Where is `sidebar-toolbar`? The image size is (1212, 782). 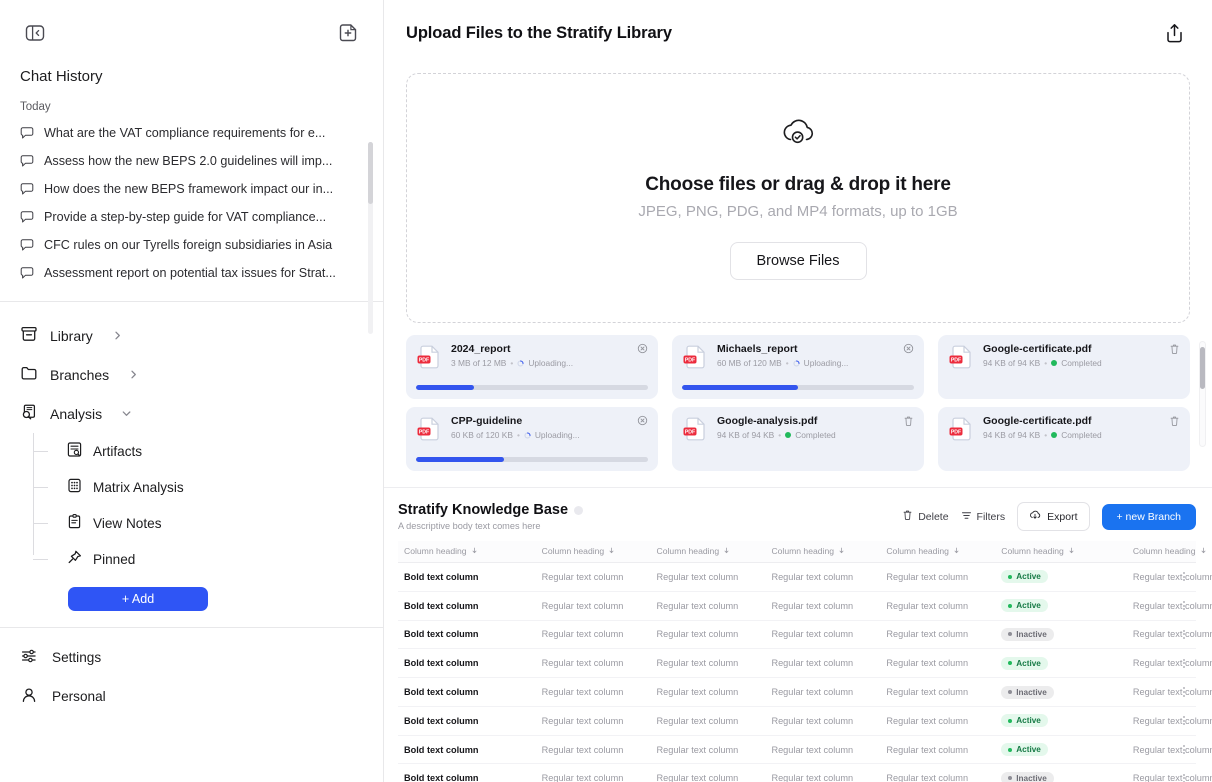 sidebar-toolbar is located at coordinates (191, 24).